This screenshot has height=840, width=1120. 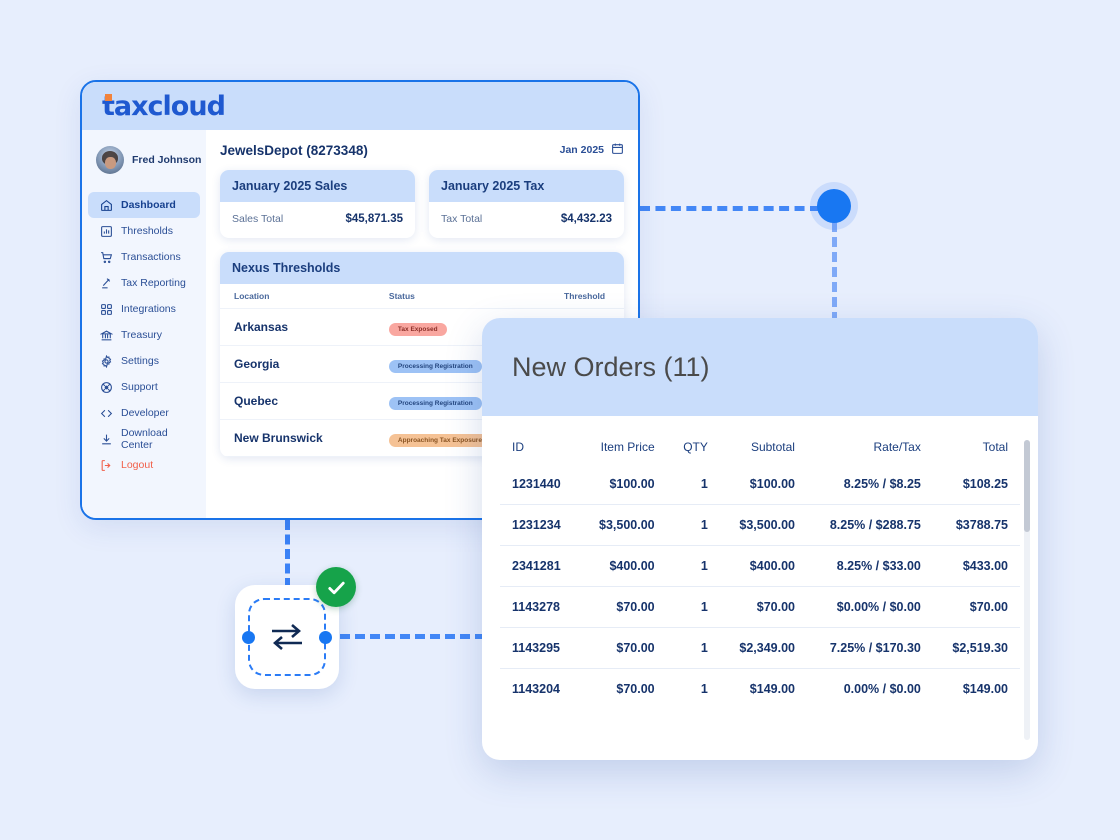 I want to click on download-icon, so click(x=106, y=439).